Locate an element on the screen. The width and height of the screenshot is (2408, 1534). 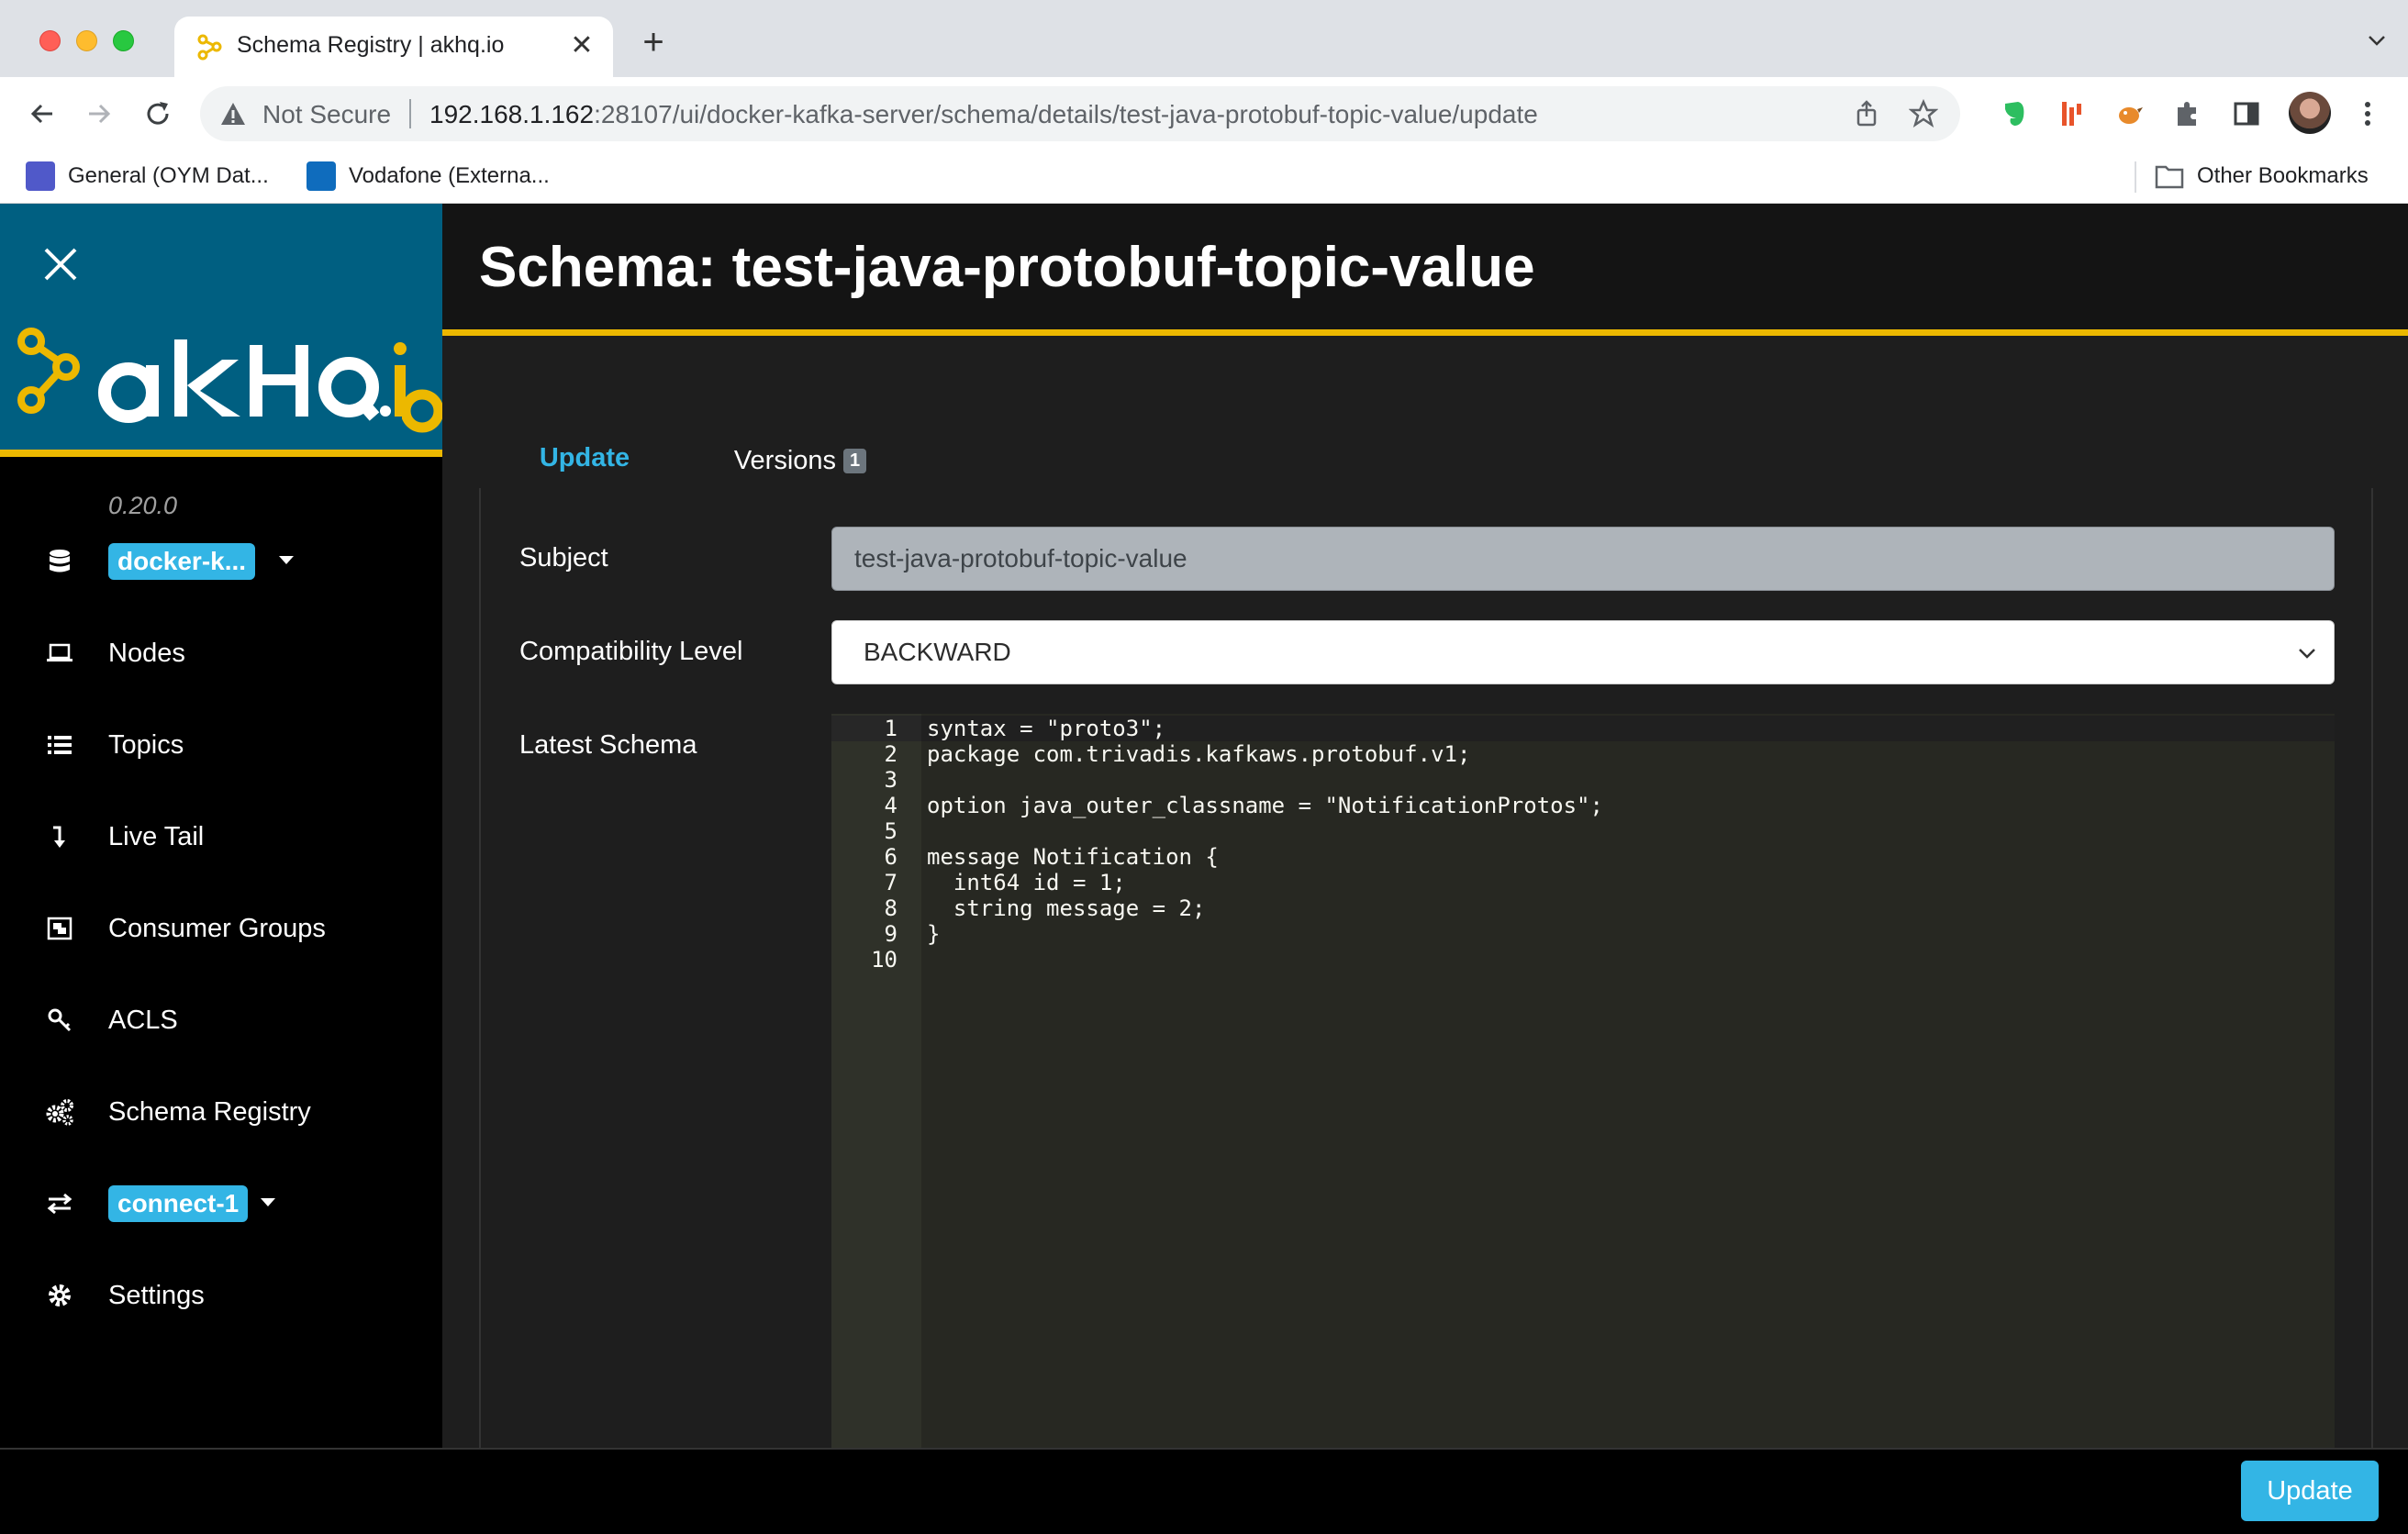
window-minimize-button is located at coordinates (86, 40).